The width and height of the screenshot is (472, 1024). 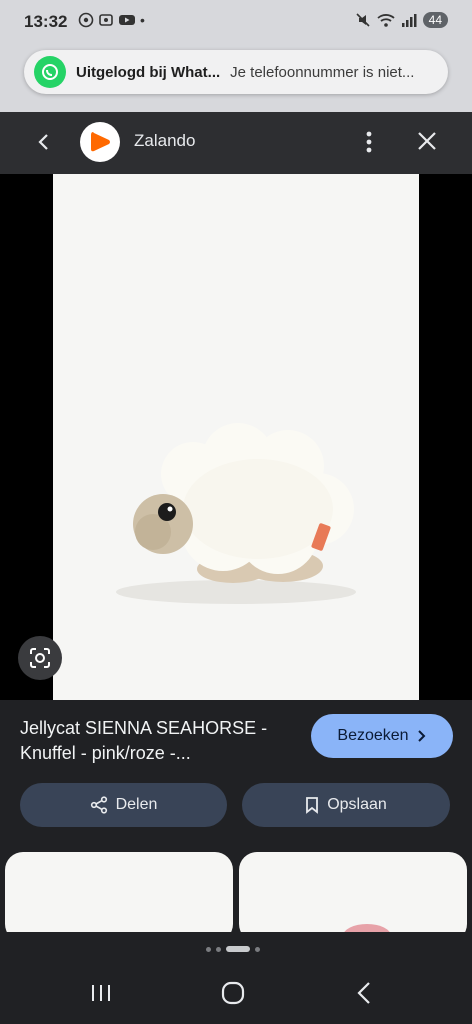 I want to click on page-indicator, so click(x=233, y=949).